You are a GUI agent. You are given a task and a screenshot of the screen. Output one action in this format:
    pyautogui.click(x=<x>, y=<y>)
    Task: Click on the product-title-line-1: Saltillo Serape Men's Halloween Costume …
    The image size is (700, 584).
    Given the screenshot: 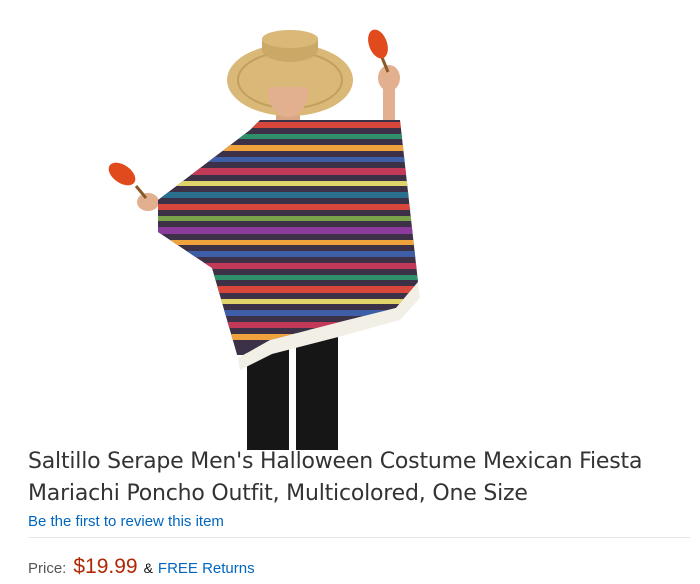 What is the action you would take?
    pyautogui.click(x=335, y=461)
    